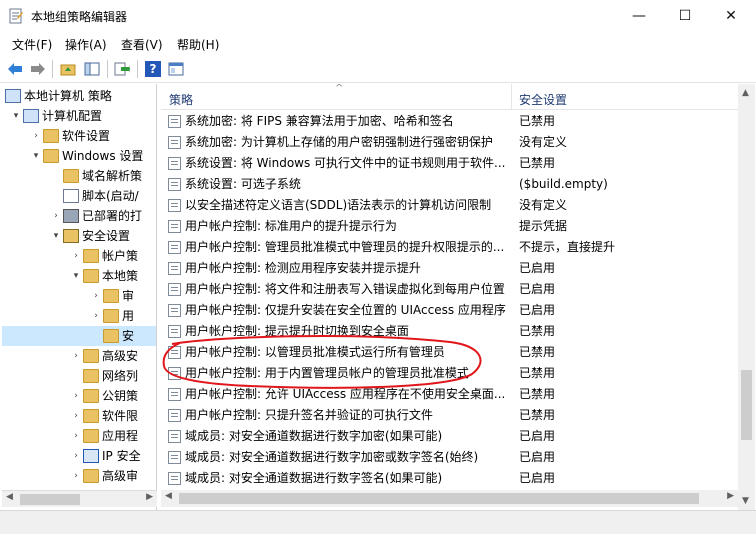 The height and width of the screenshot is (534, 756). Describe the element at coordinates (106, 236) in the screenshot. I see `tree-item-label: 安全设置` at that location.